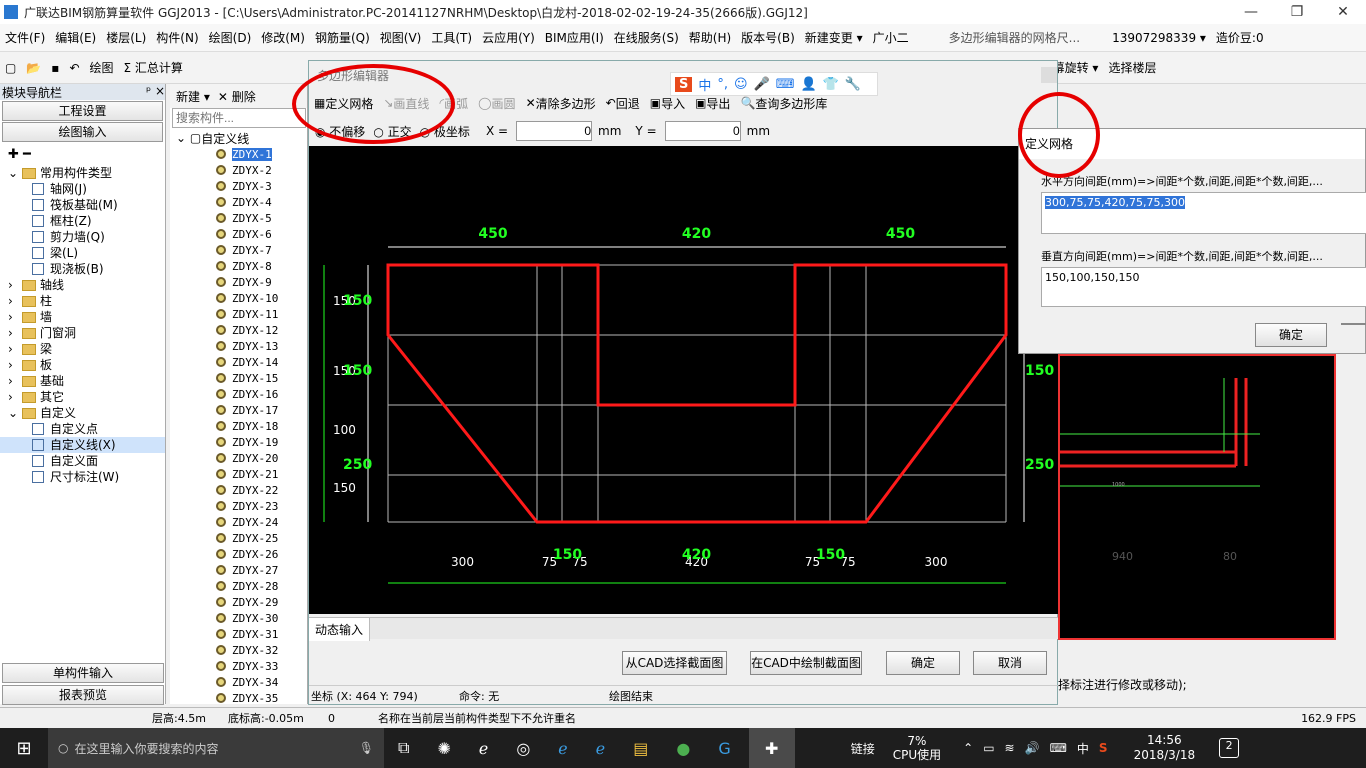 The height and width of the screenshot is (768, 1366). I want to click on menu-floor: 楼层(L), so click(126, 37).